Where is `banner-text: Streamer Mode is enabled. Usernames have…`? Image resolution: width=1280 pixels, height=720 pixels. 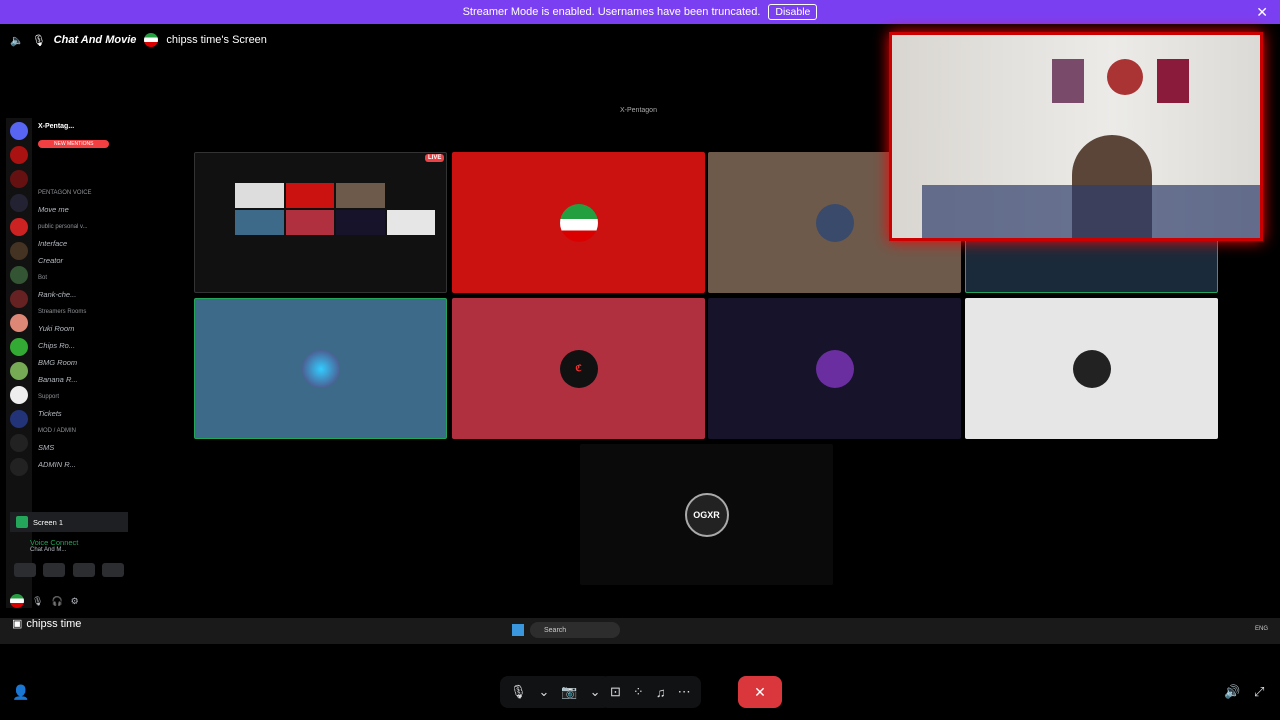
banner-text: Streamer Mode is enabled. Usernames have… is located at coordinates (611, 12).